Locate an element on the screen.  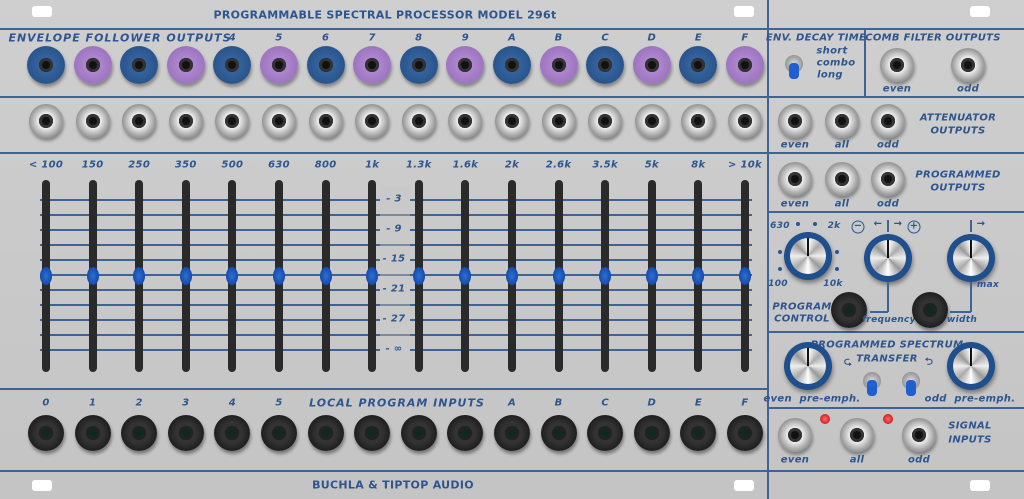
center-frequency-knob is located at coordinates (808, 256).